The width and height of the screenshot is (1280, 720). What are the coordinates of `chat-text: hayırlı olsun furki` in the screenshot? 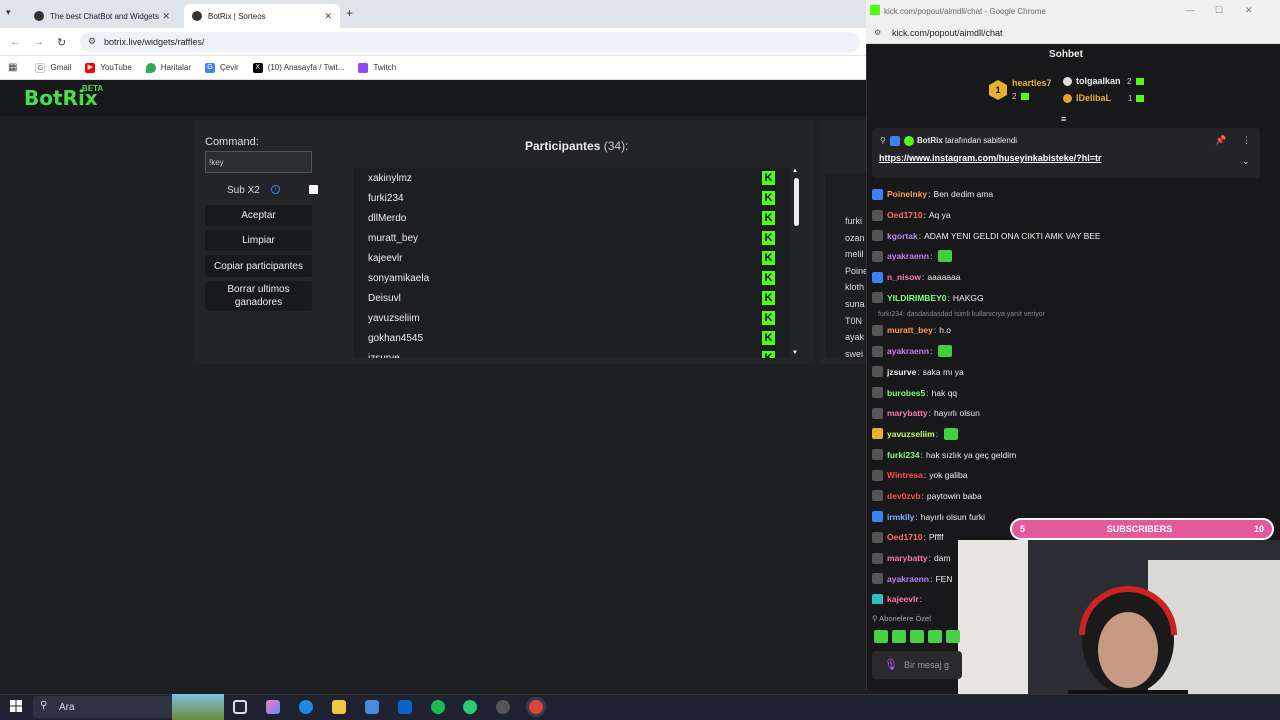 It's located at (953, 516).